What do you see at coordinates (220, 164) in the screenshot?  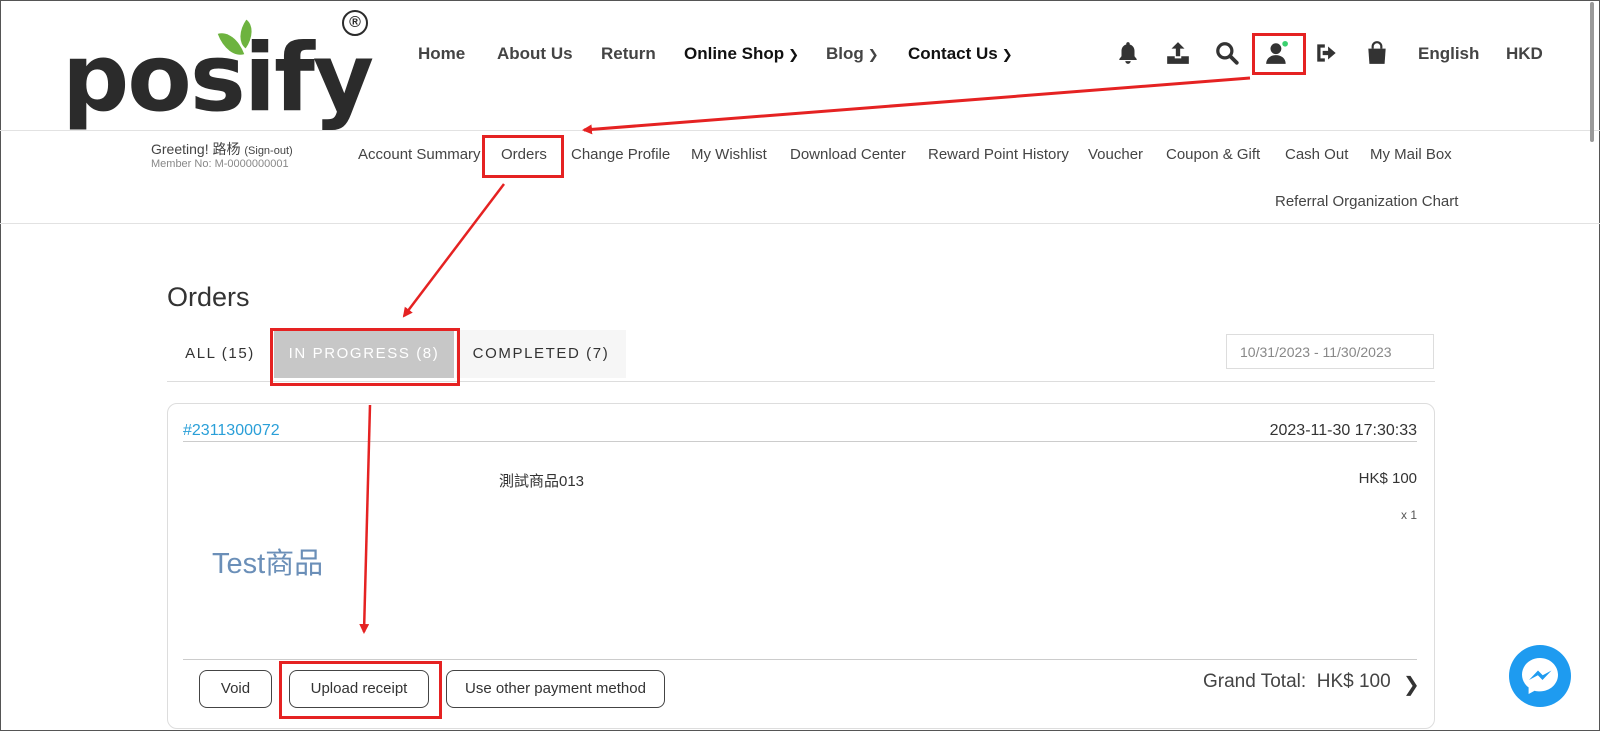 I see `member-number: Member No: M-0000000001` at bounding box center [220, 164].